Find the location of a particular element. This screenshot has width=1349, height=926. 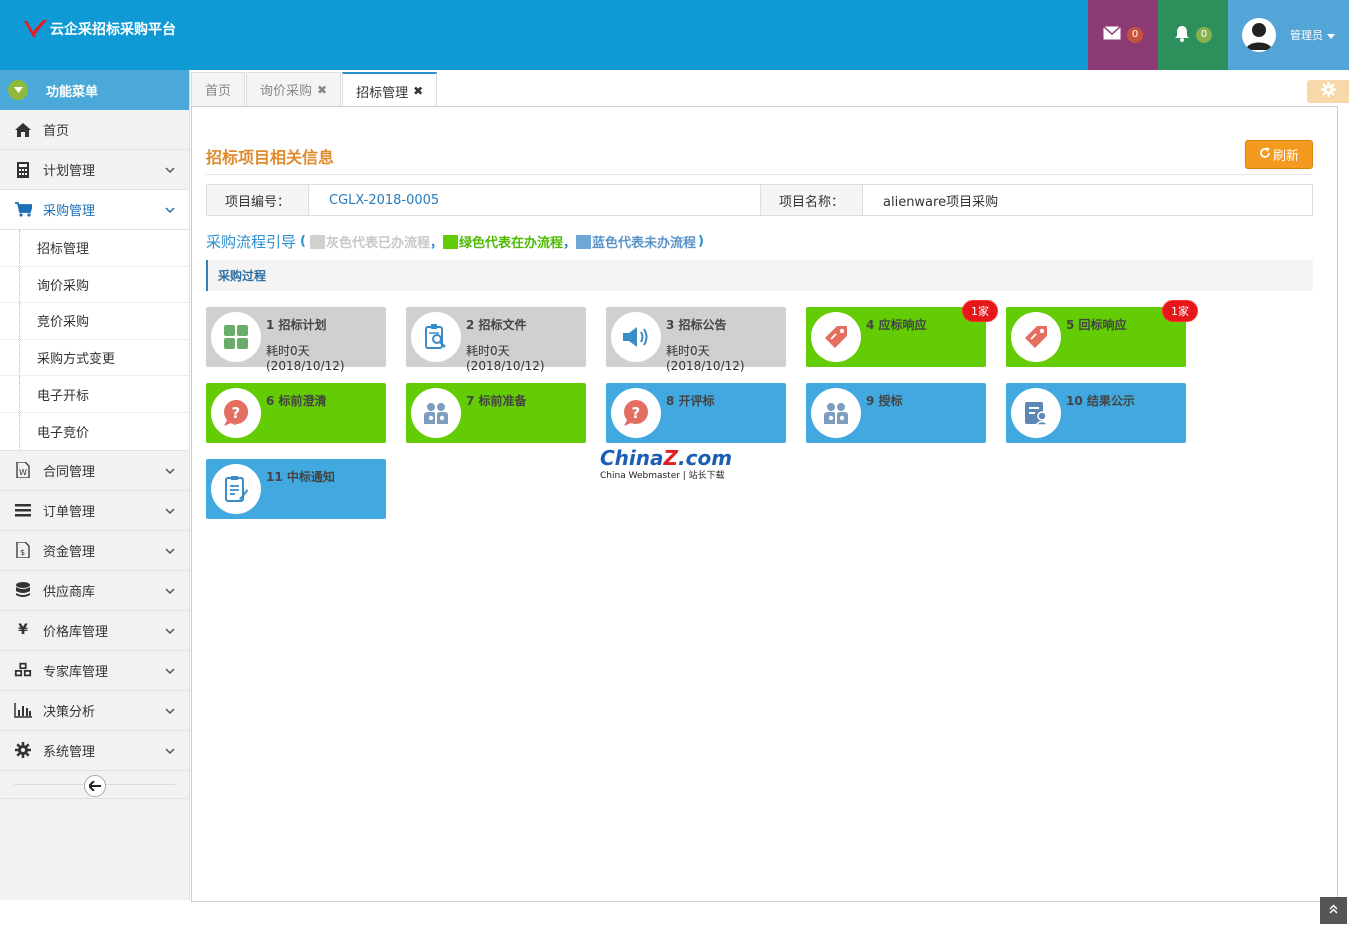

submenu-item-e-opening: 电子开标 is located at coordinates (94, 394).